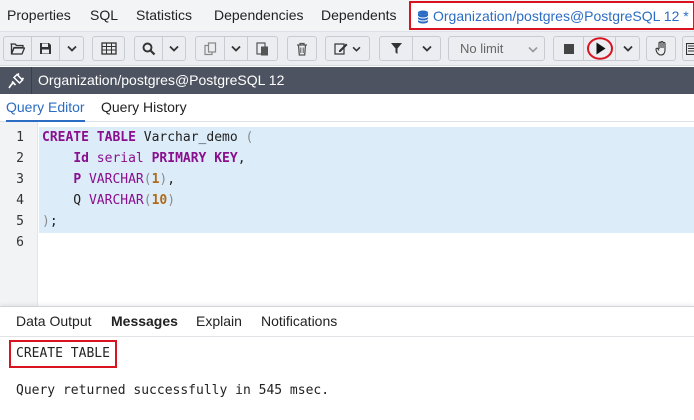  I want to click on find-button-group, so click(160, 48).